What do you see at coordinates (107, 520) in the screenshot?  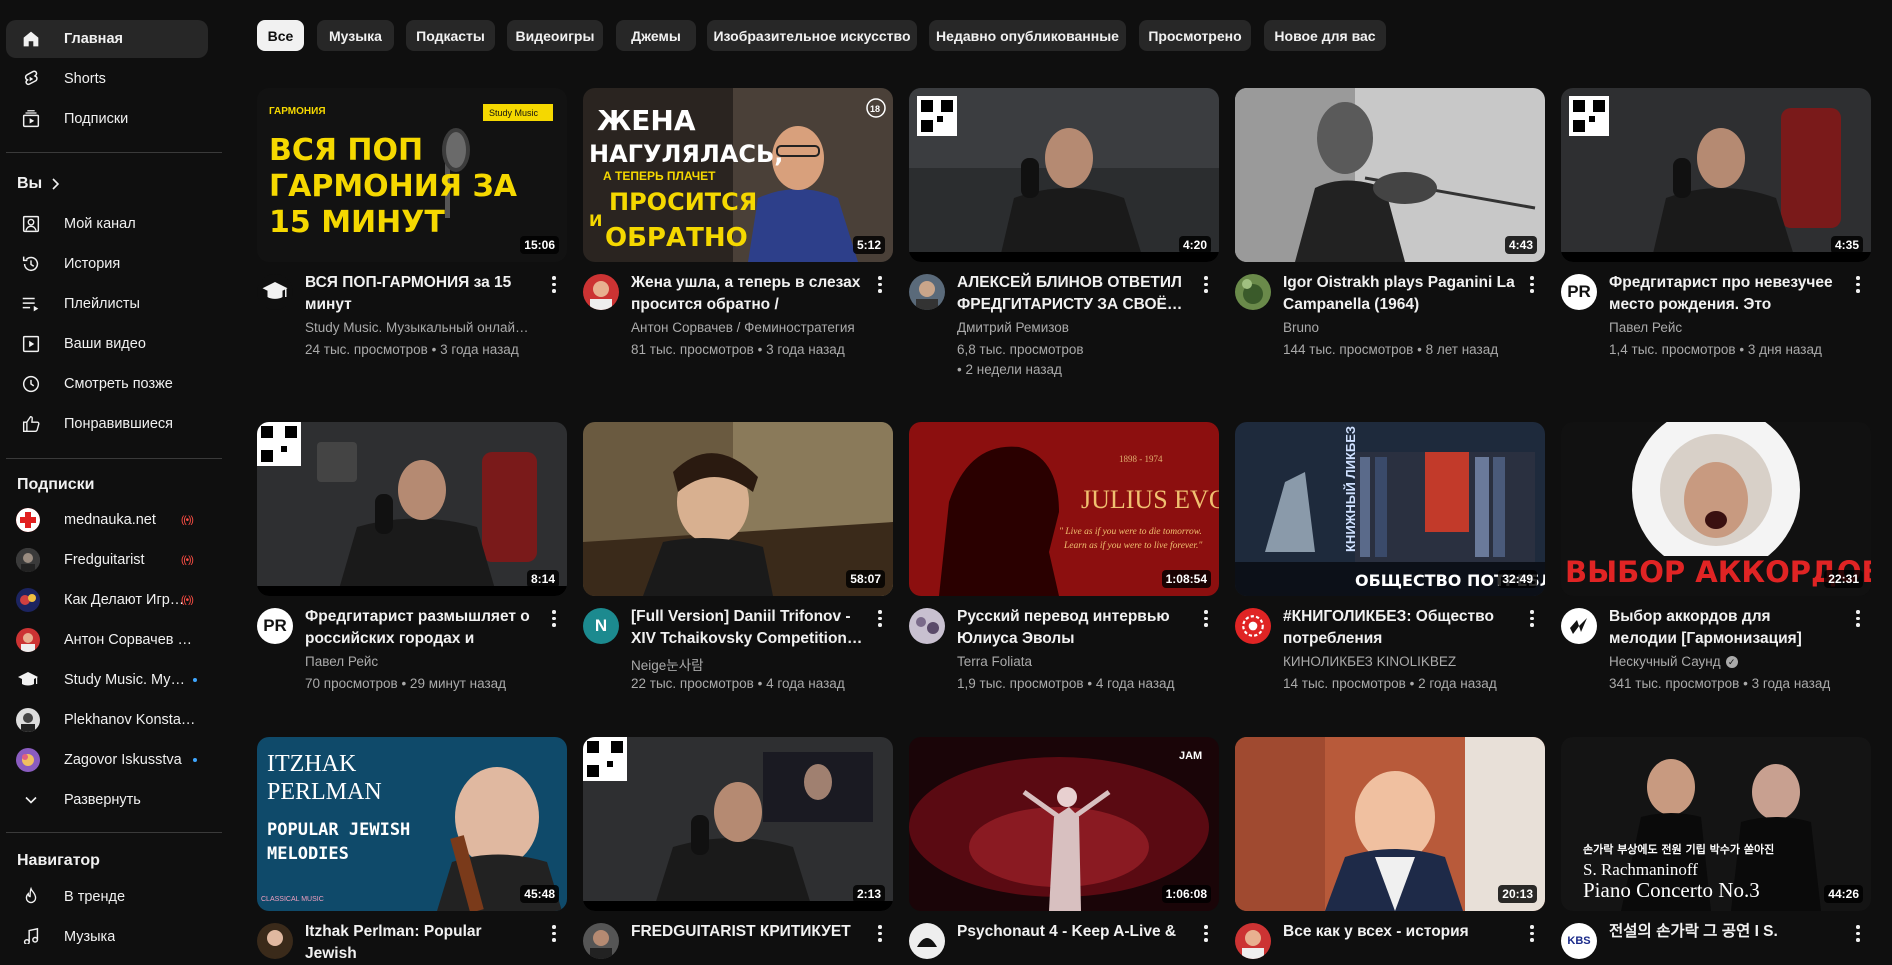 I see `sidebar-sub-mednauka: mednauka.net ((•))` at bounding box center [107, 520].